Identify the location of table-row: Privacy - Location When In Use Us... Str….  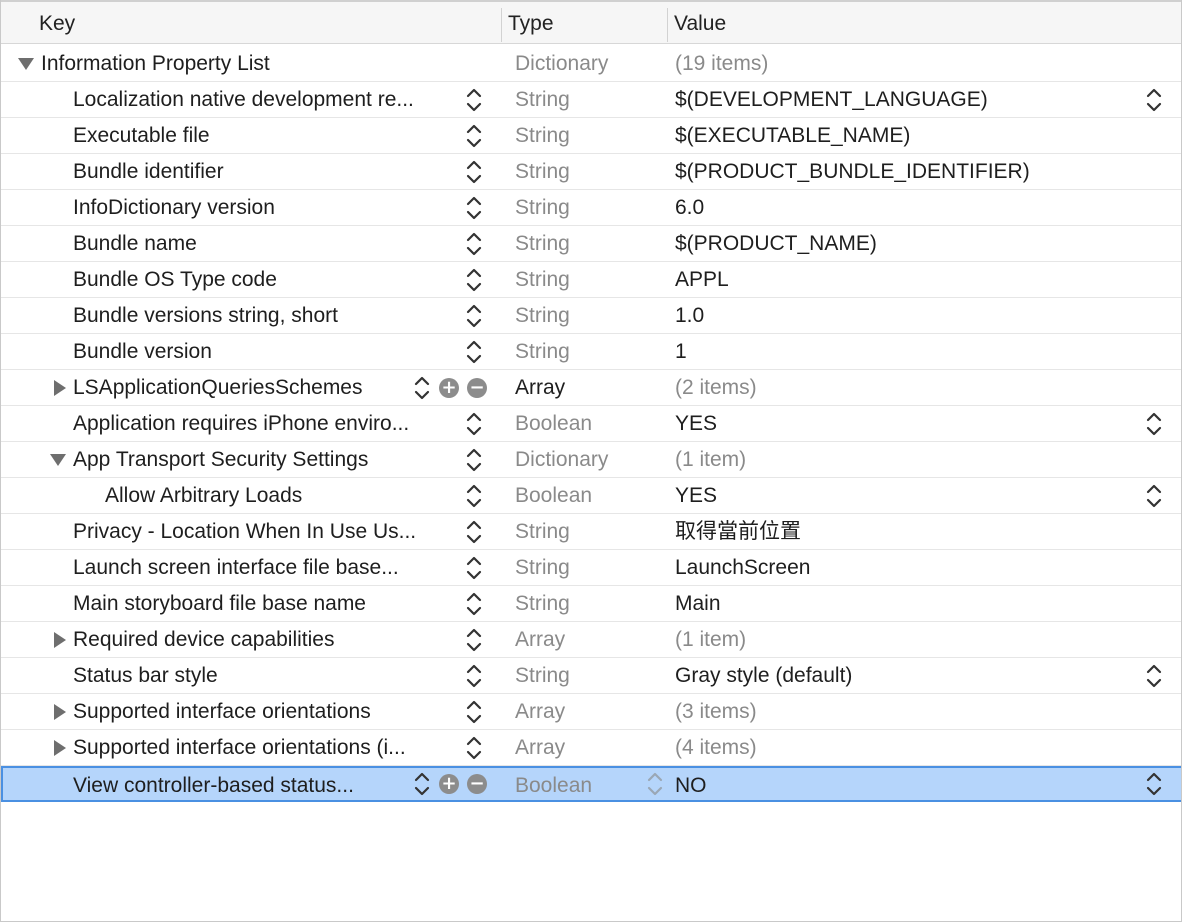
(591, 532).